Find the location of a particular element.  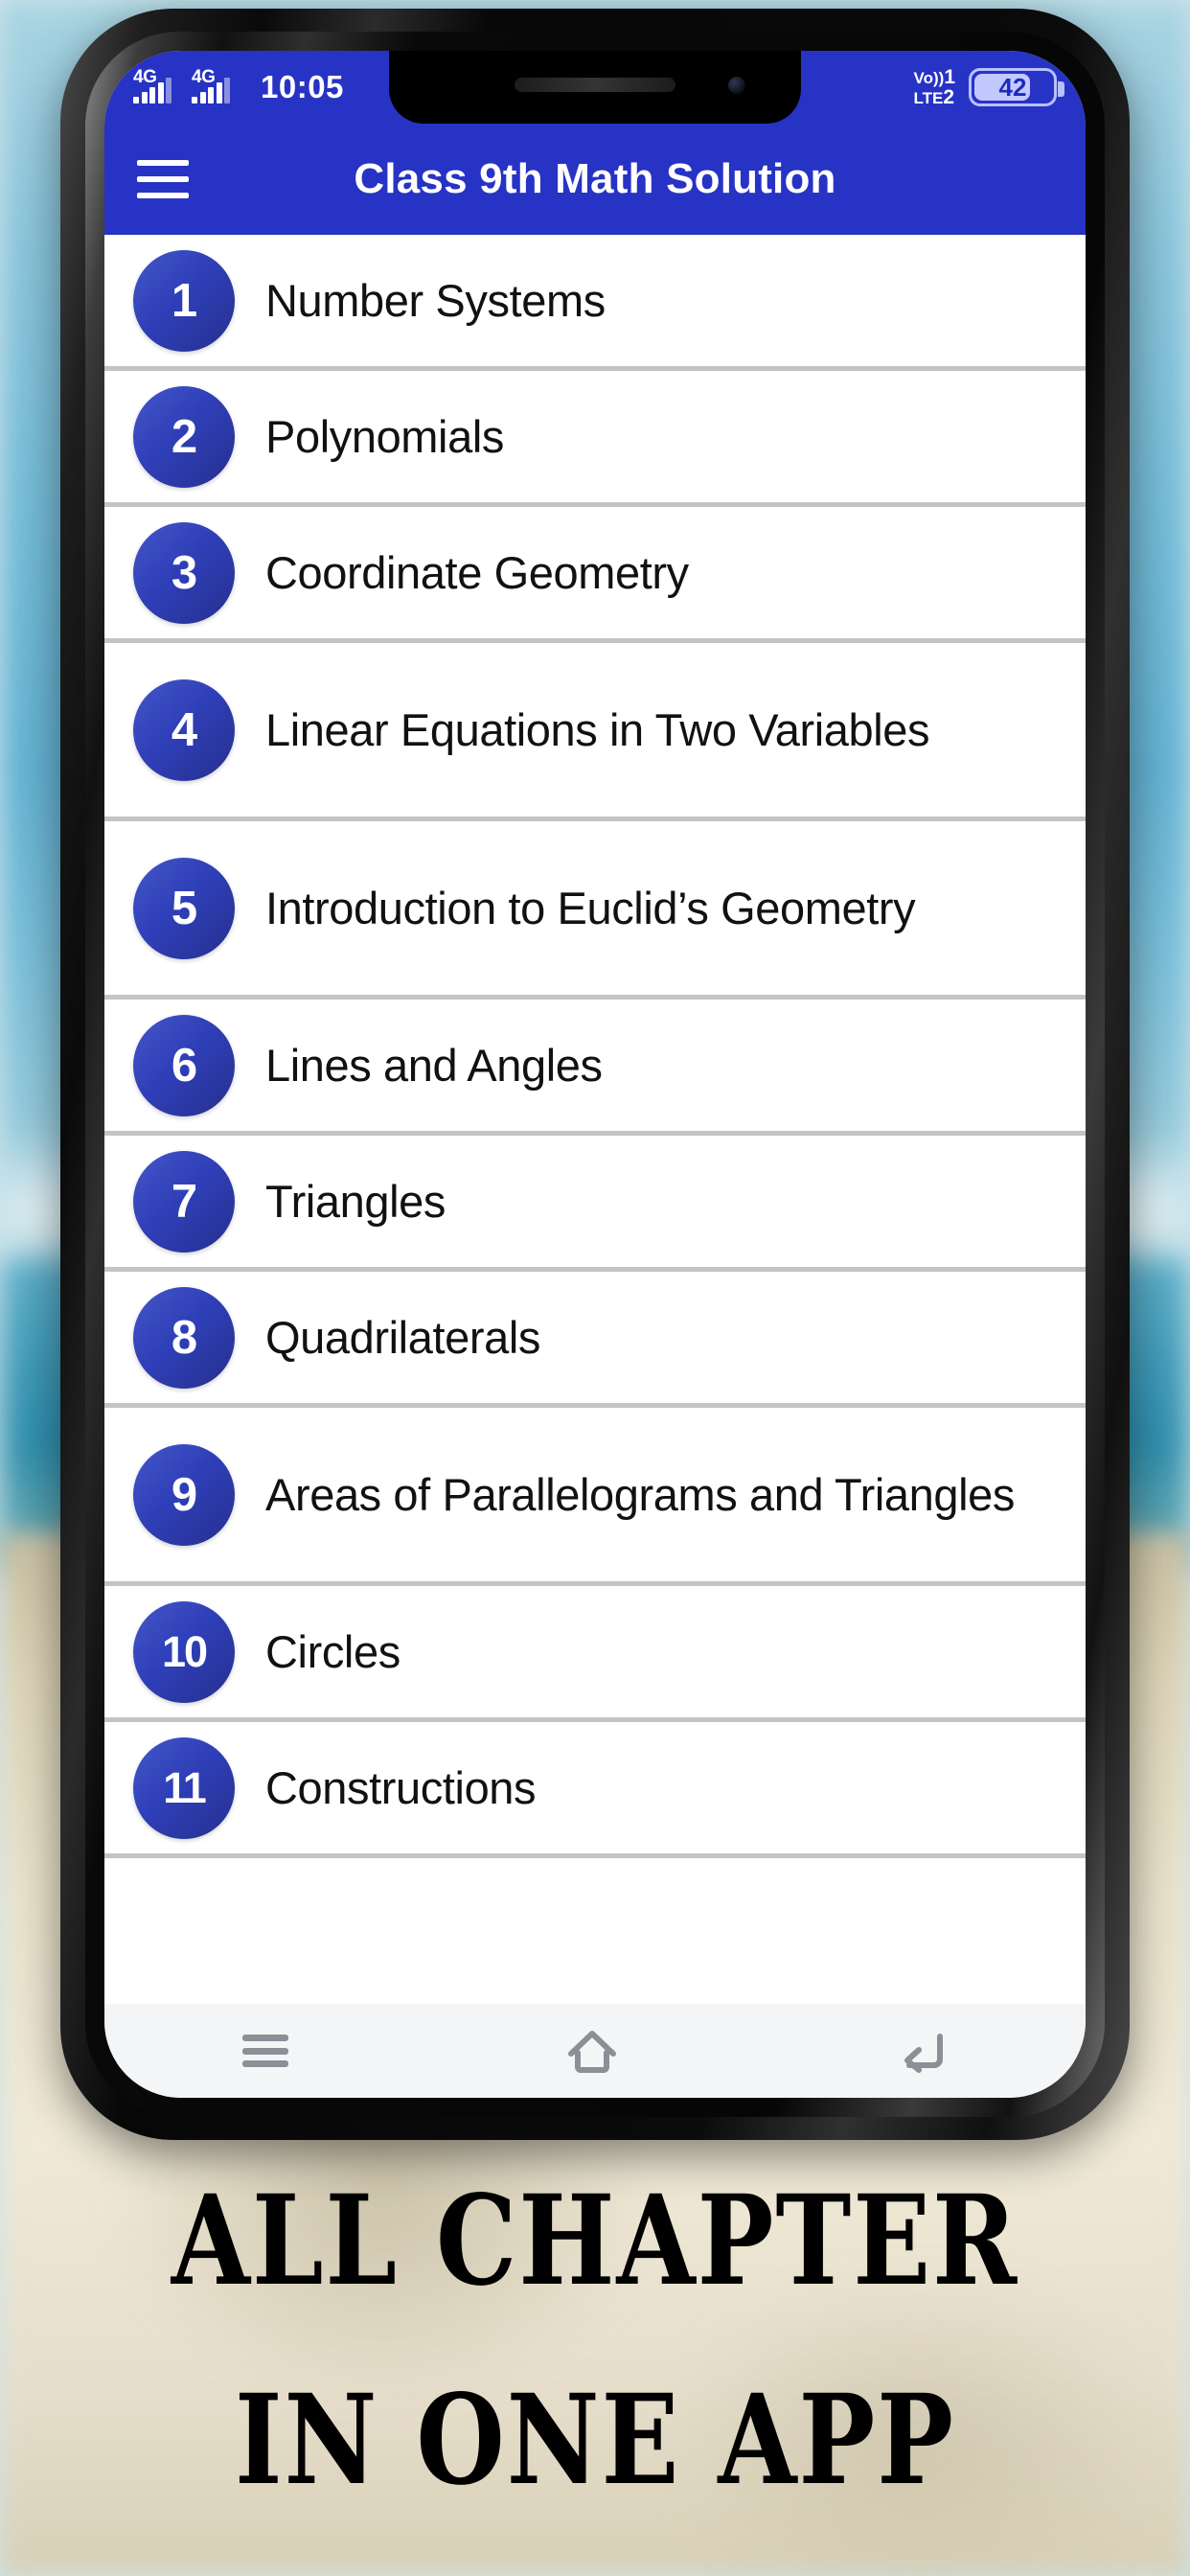

chapter-row: 10 Circles is located at coordinates (595, 1654).